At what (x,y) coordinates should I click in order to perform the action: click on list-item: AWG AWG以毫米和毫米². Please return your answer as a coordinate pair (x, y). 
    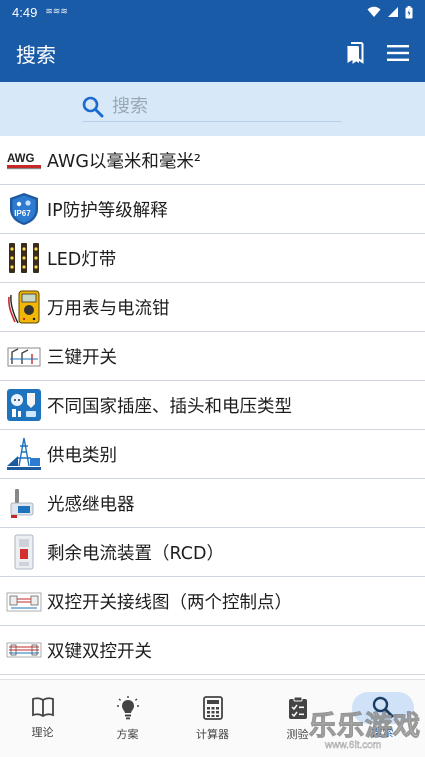
    Looking at the image, I should click on (212, 160).